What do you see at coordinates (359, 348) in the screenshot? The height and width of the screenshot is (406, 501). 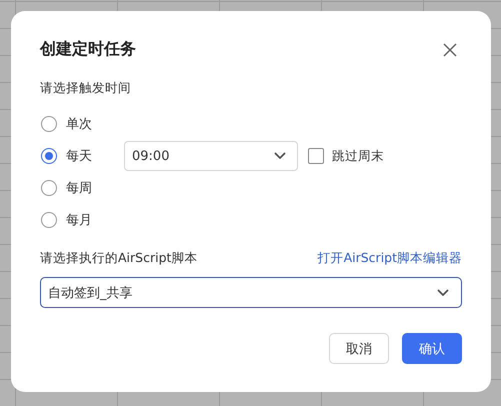 I see `cancel-button: 取消` at bounding box center [359, 348].